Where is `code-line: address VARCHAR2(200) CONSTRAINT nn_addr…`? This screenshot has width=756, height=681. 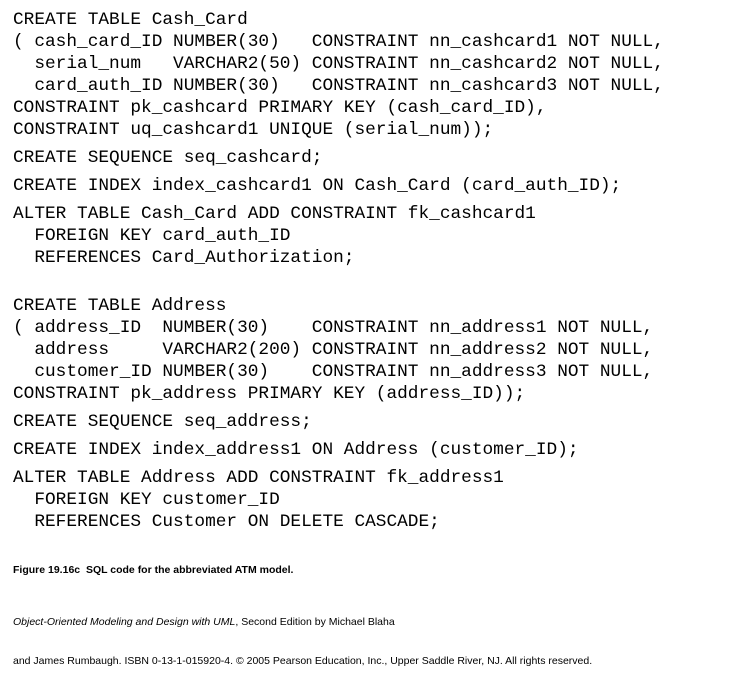
code-line: address VARCHAR2(200) CONSTRAINT nn_addr… is located at coordinates (333, 350).